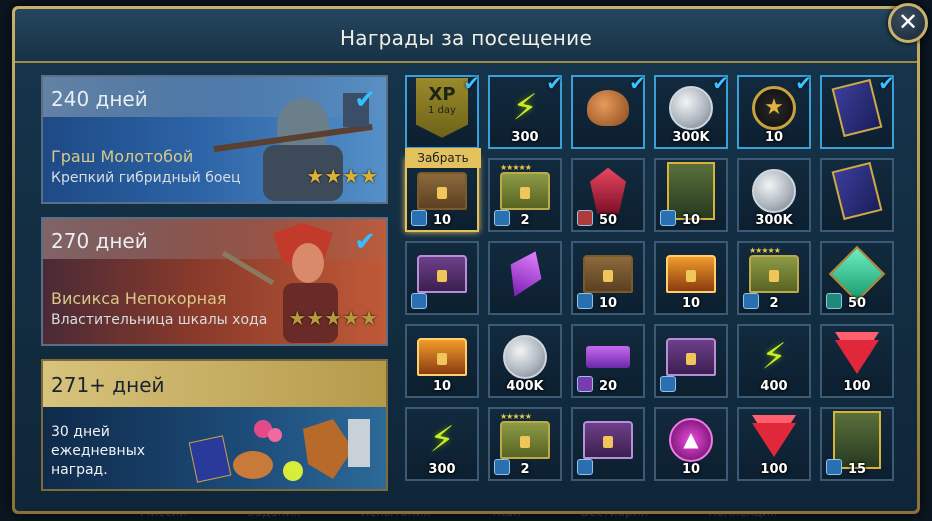 The height and width of the screenshot is (521, 932). Describe the element at coordinates (99, 99) in the screenshot. I see `milestone-days: 240 дней` at that location.